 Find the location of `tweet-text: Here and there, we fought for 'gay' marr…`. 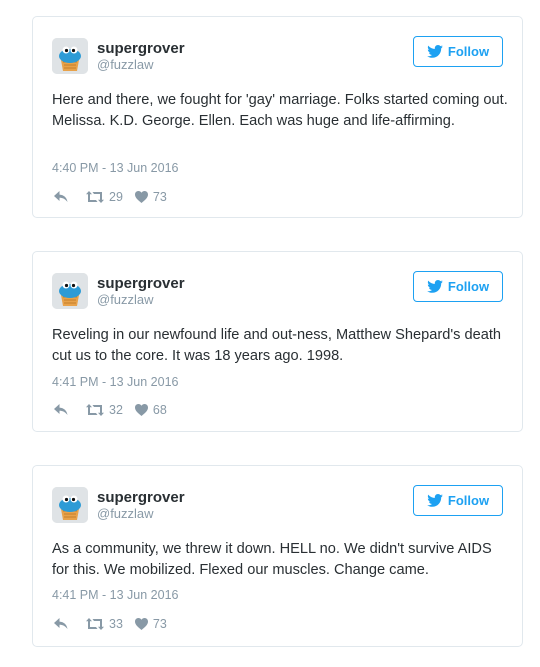

tweet-text: Here and there, we fought for 'gay' marr… is located at coordinates (280, 110).